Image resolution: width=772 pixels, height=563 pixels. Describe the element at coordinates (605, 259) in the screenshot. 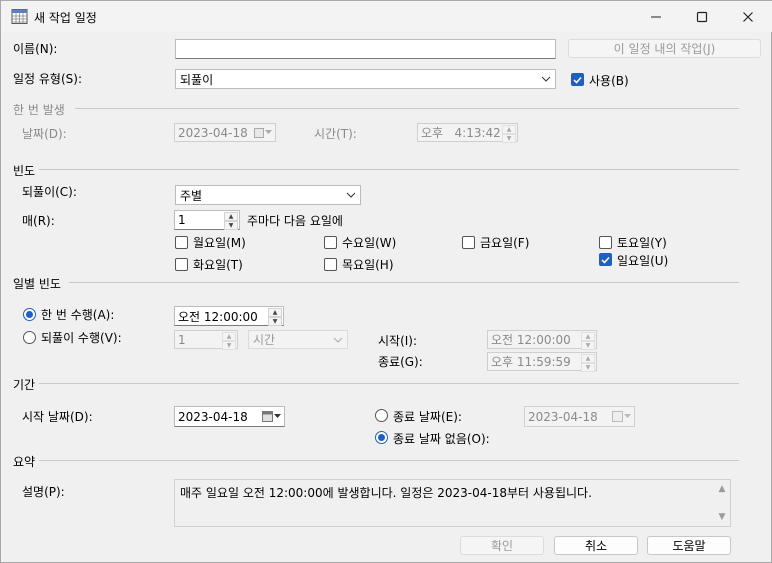

I see `sunday-checkbox` at that location.